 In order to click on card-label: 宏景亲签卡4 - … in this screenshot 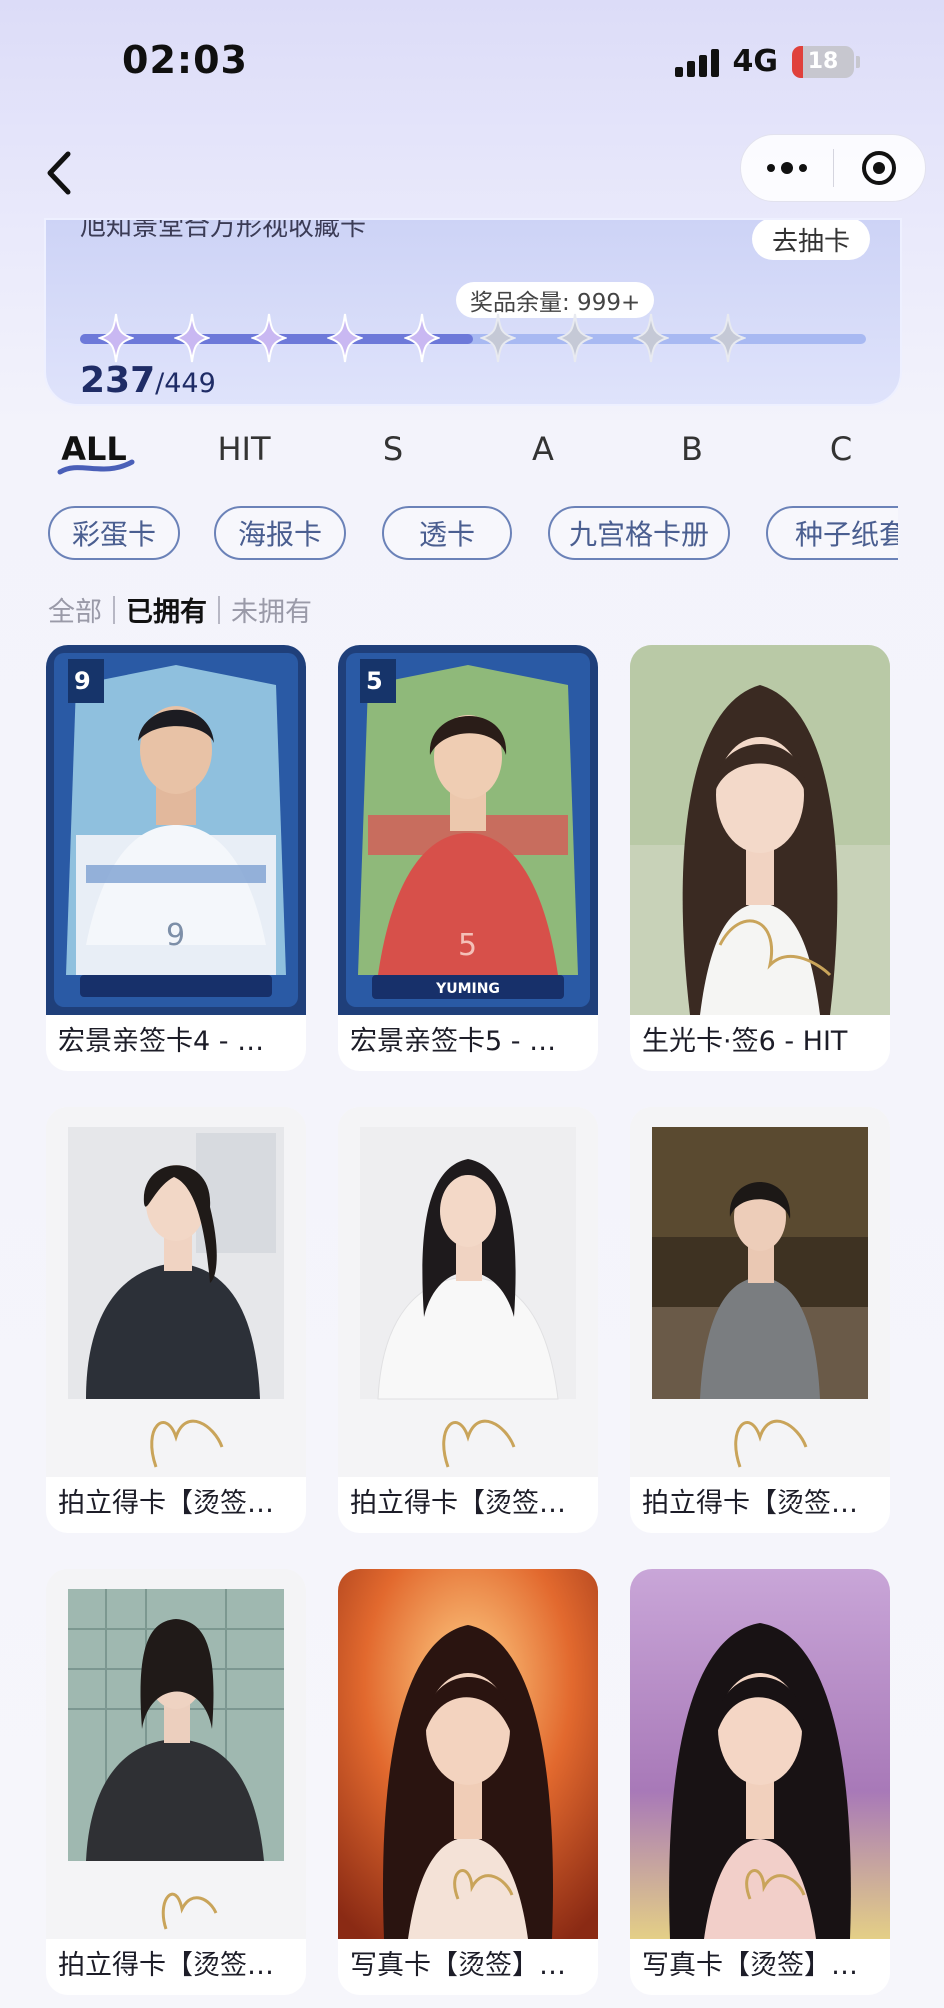, I will do `click(161, 1041)`.